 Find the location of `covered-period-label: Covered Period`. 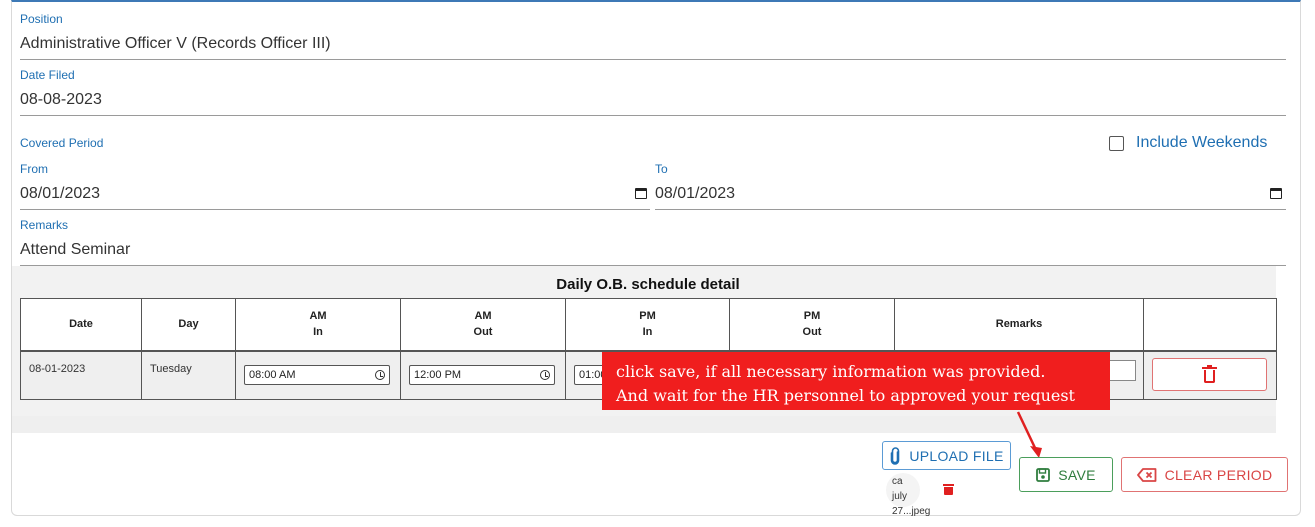

covered-period-label: Covered Period is located at coordinates (62, 143).